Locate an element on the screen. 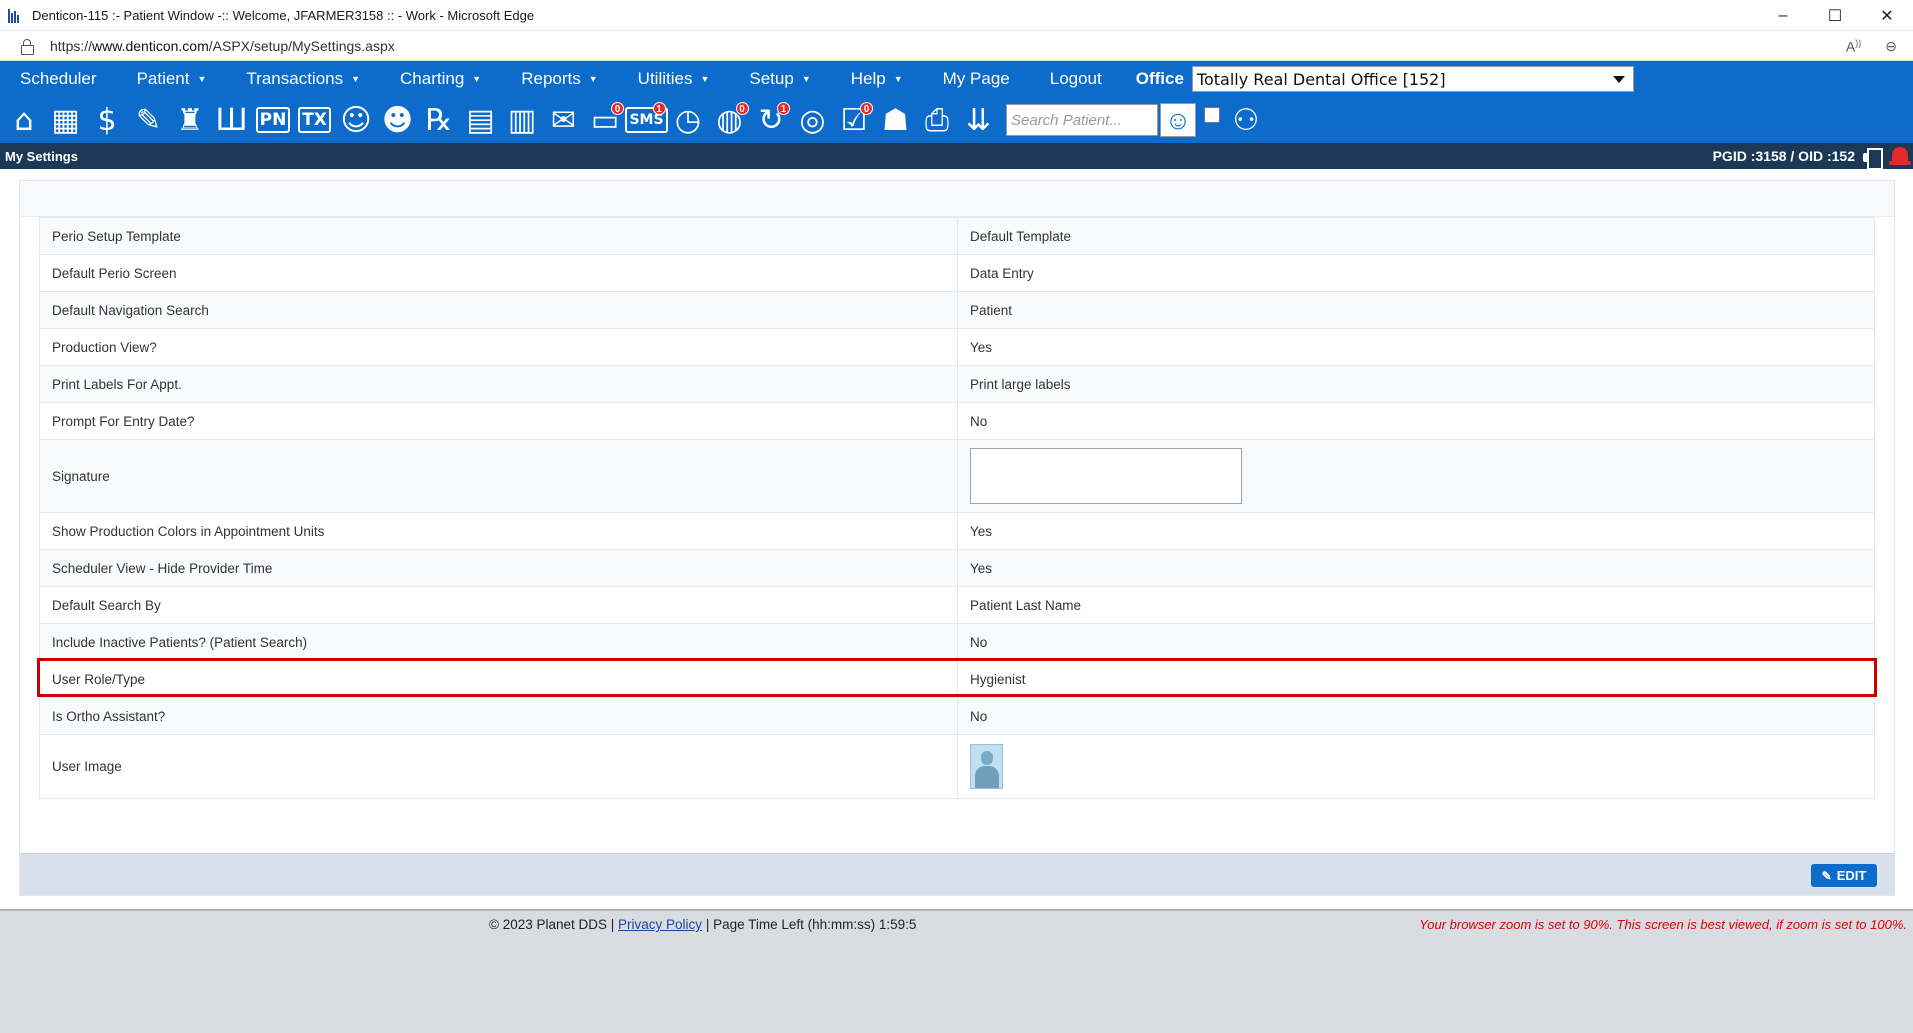 The image size is (1913, 1033). collapse-down-icon: ⇊ is located at coordinates (979, 120).